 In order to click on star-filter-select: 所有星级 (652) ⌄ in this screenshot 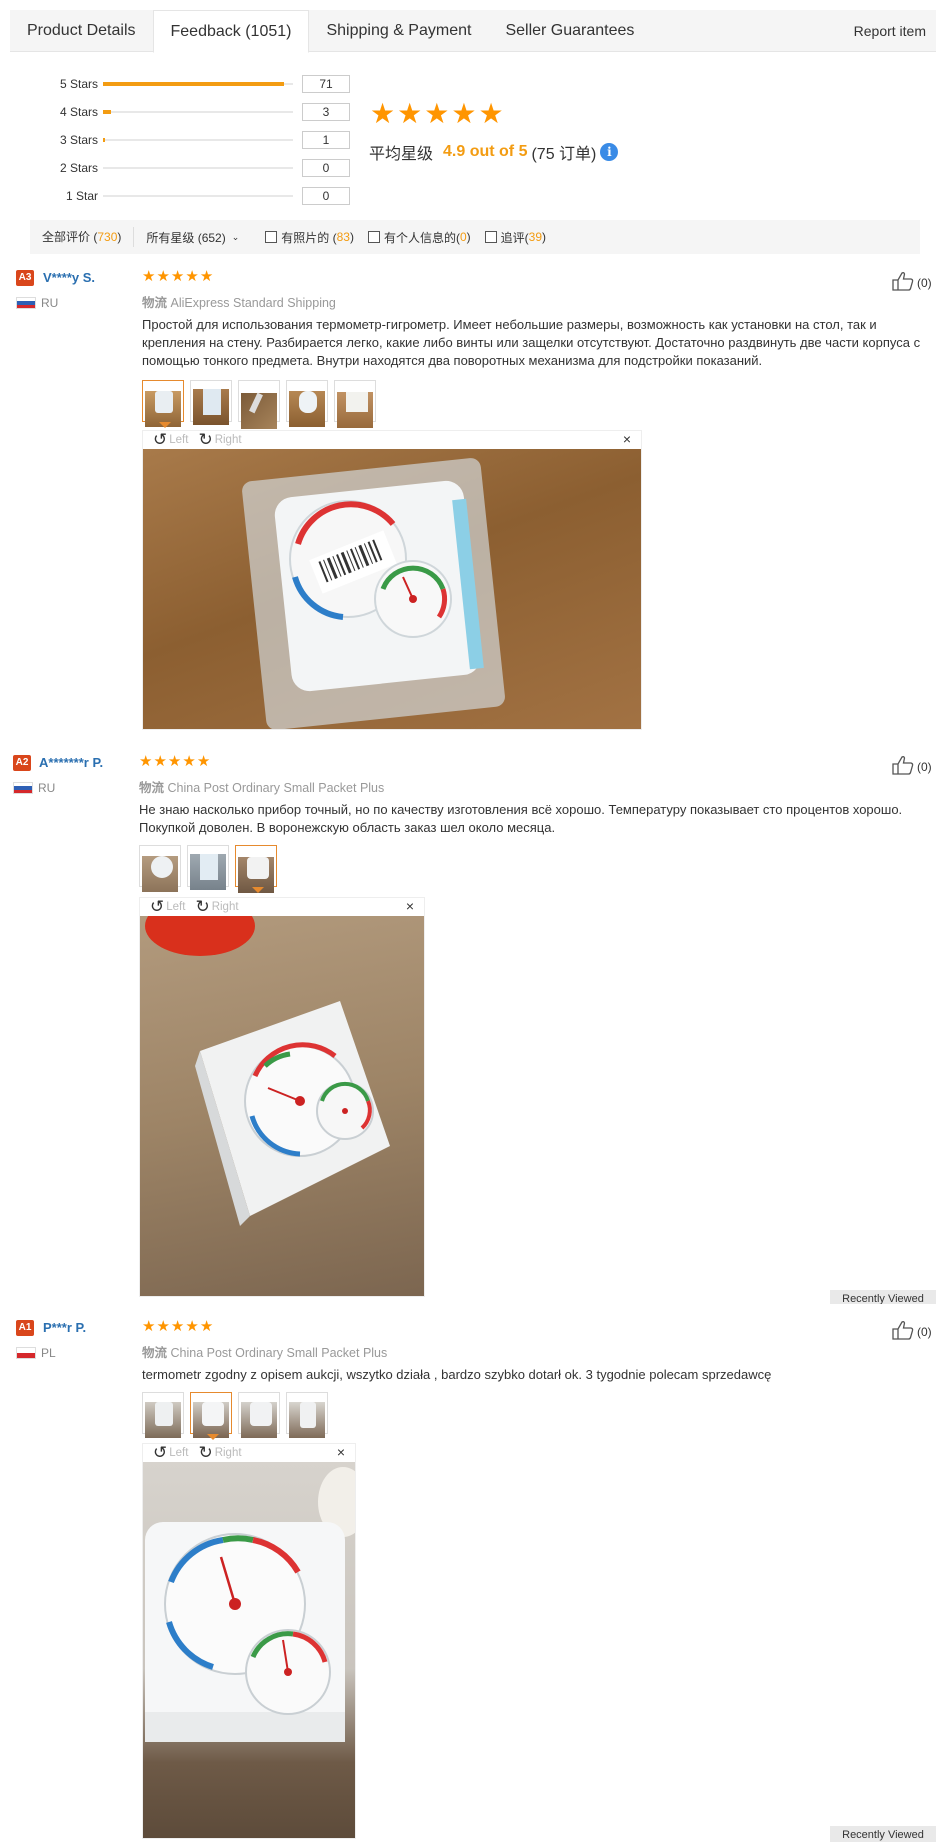, I will do `click(192, 237)`.